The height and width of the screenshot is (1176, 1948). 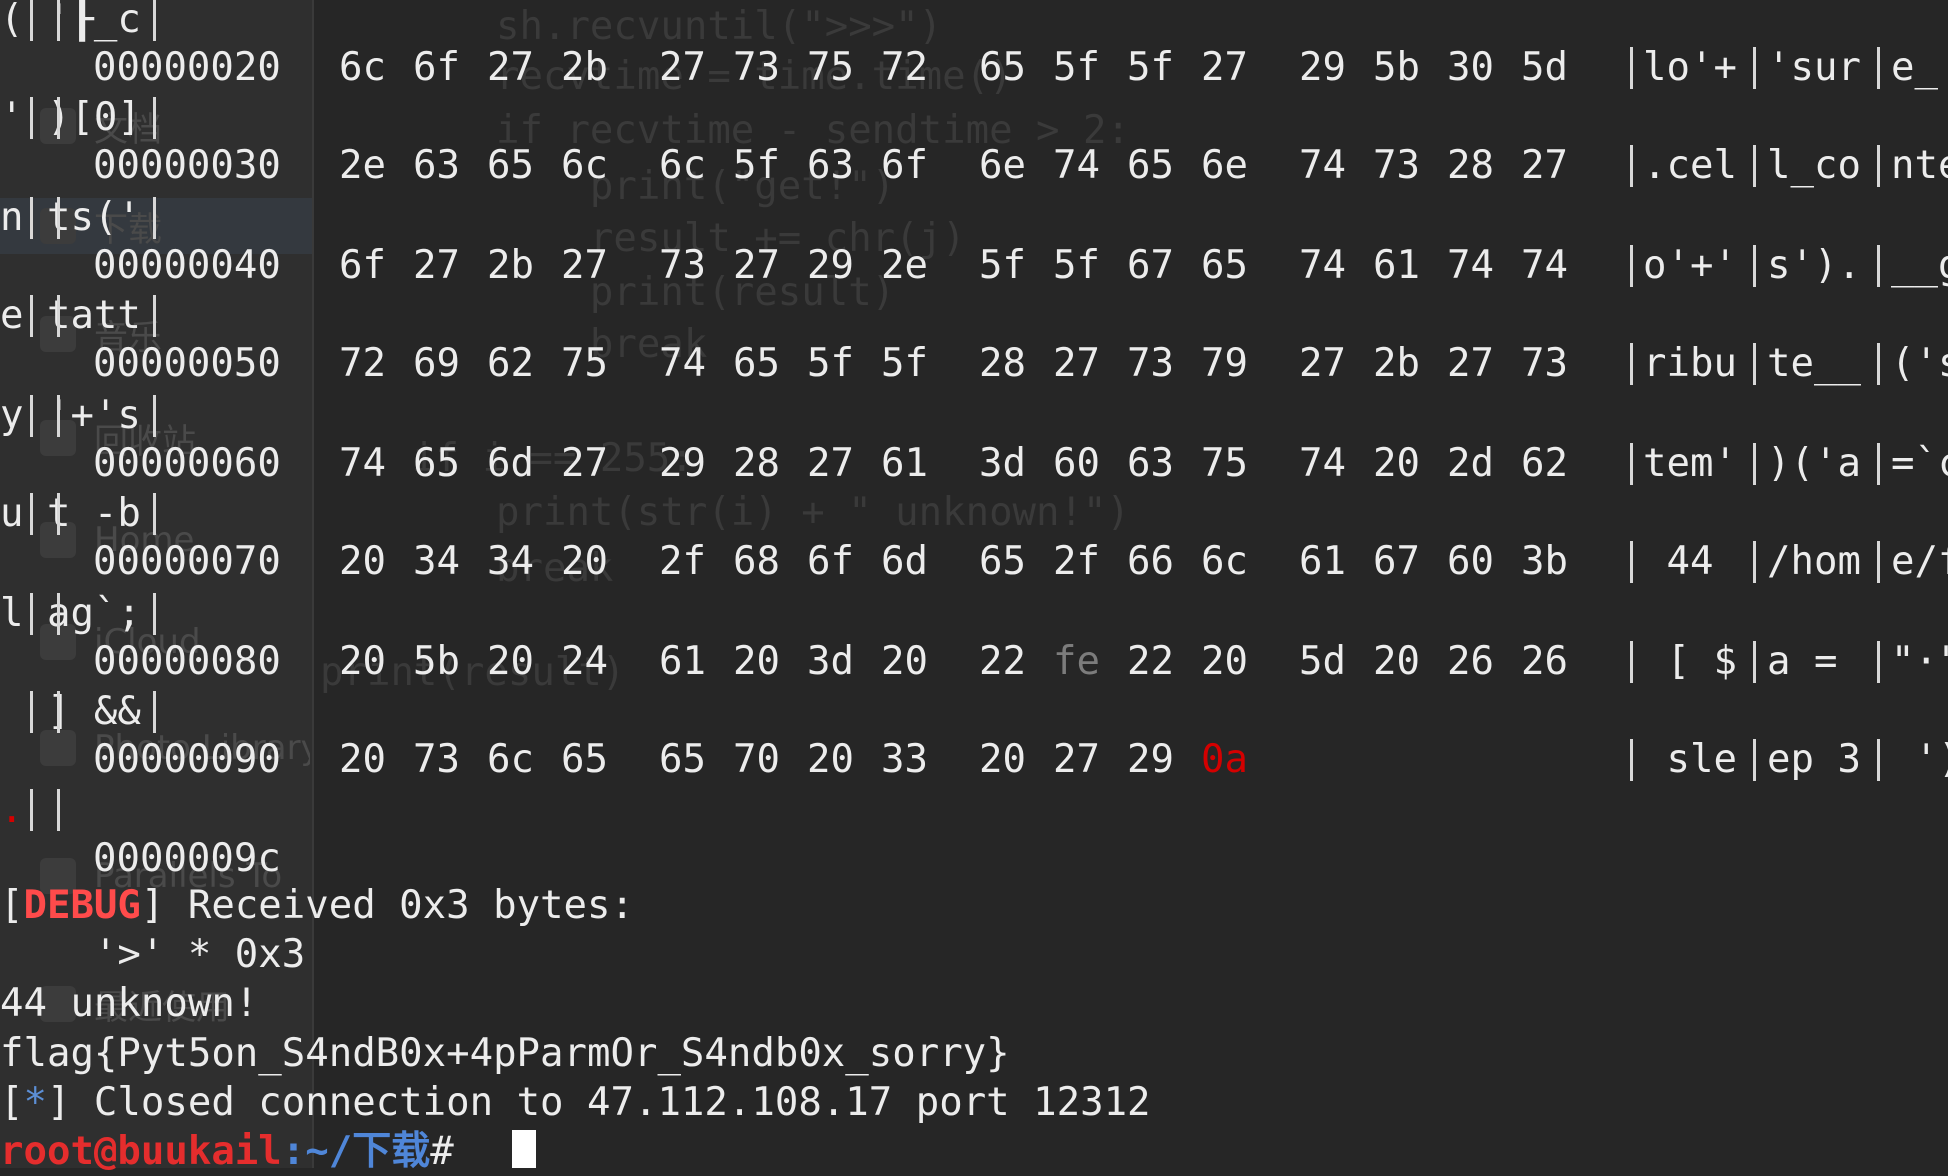 I want to click on offset-label: 00000080, so click(x=187, y=661).